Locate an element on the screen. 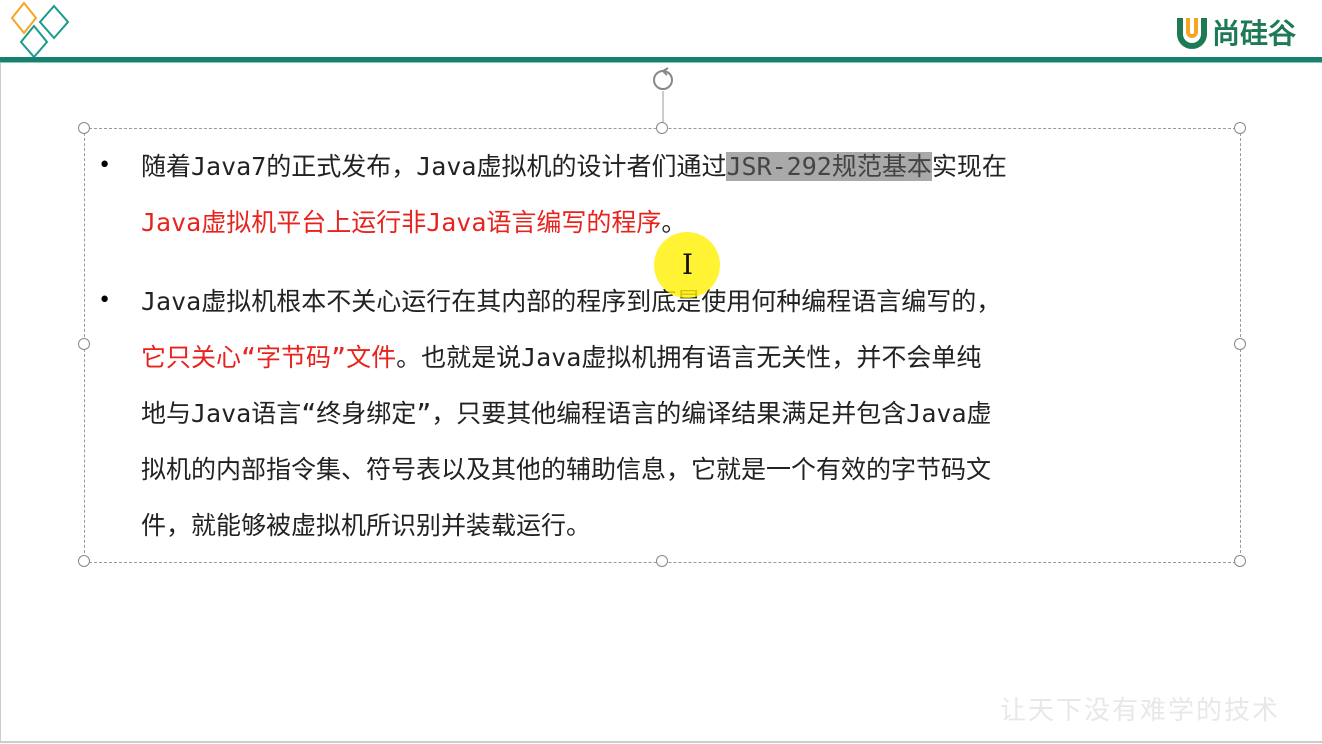 This screenshot has width=1322, height=744. selected-text: JSR-292规范基本 is located at coordinates (829, 166).